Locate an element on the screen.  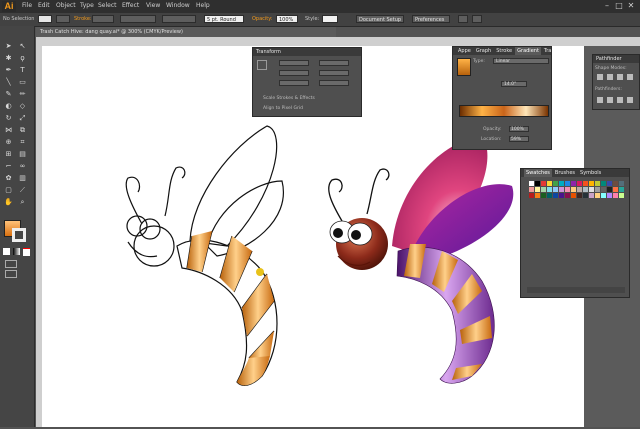
gradient-mode-icon is located at coordinates (16, 251).